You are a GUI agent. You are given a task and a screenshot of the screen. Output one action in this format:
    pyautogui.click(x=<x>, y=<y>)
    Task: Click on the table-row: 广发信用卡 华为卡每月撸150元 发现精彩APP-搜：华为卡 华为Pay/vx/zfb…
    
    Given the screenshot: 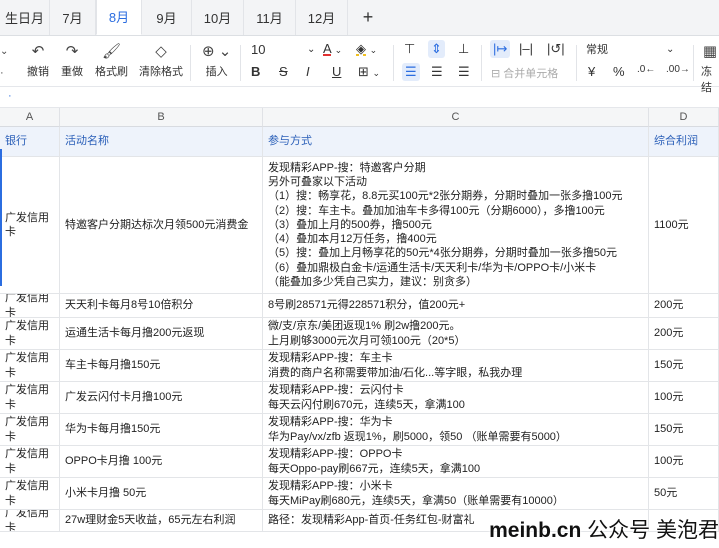 What is the action you would take?
    pyautogui.click(x=359, y=430)
    